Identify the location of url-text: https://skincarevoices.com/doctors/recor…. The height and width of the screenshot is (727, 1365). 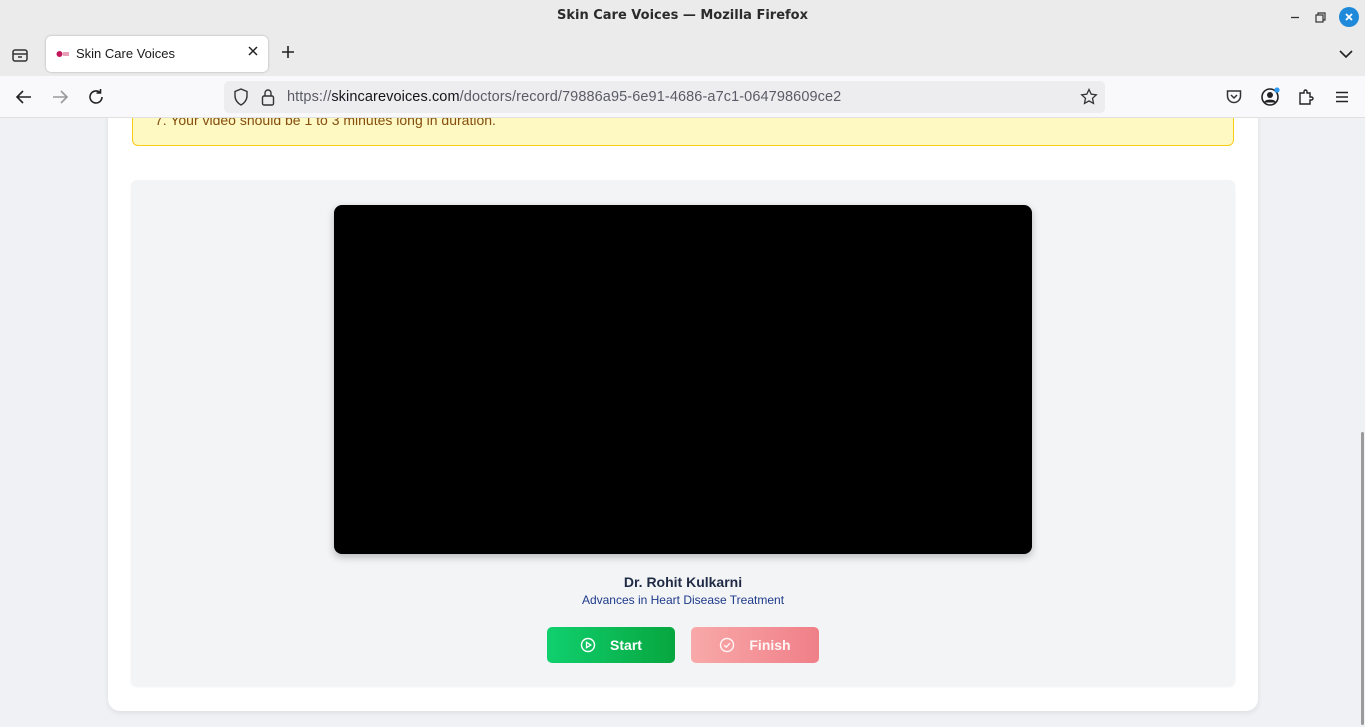
(564, 97).